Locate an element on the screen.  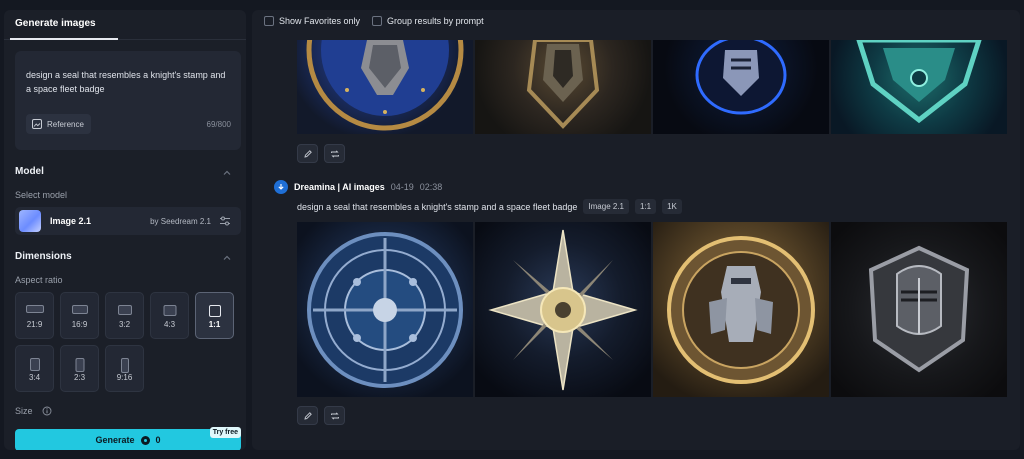
model-tag: Image 2.1 is located at coordinates (606, 206).